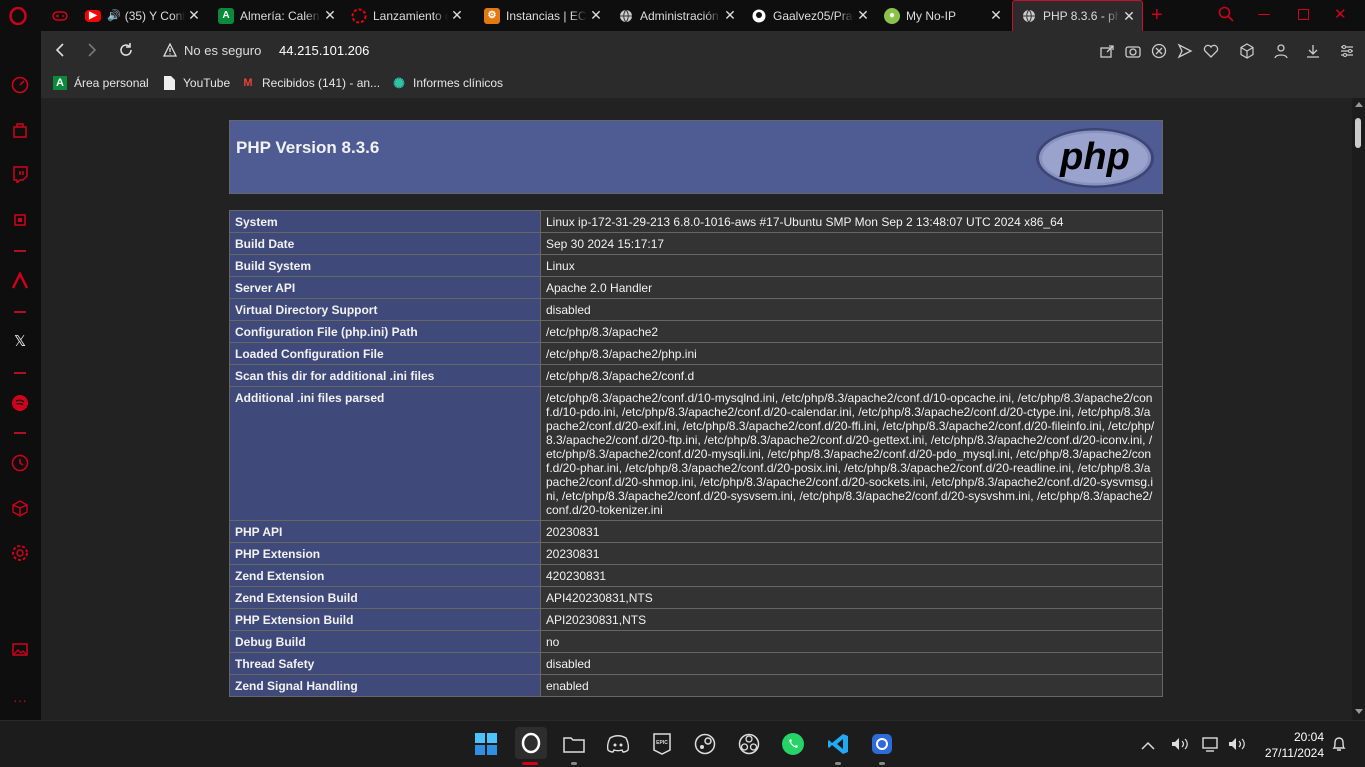 This screenshot has width=1365, height=767. I want to click on speaker-tray-icon, so click(1237, 746).